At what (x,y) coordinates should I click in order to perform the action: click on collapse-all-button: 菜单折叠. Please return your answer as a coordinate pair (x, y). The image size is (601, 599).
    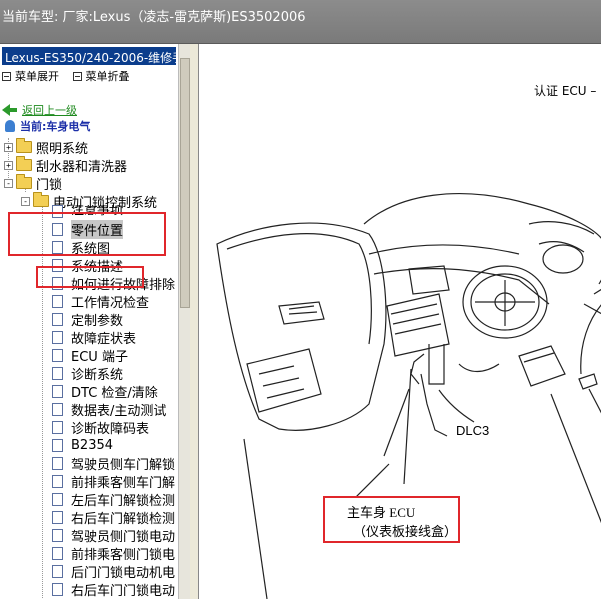
    Looking at the image, I should click on (101, 76).